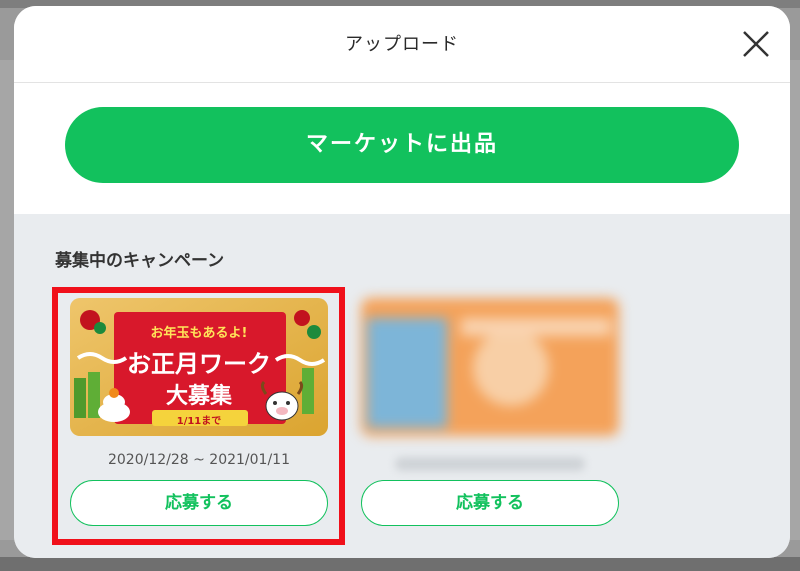 The image size is (800, 571). I want to click on modal-header: アップロード, so click(402, 44).